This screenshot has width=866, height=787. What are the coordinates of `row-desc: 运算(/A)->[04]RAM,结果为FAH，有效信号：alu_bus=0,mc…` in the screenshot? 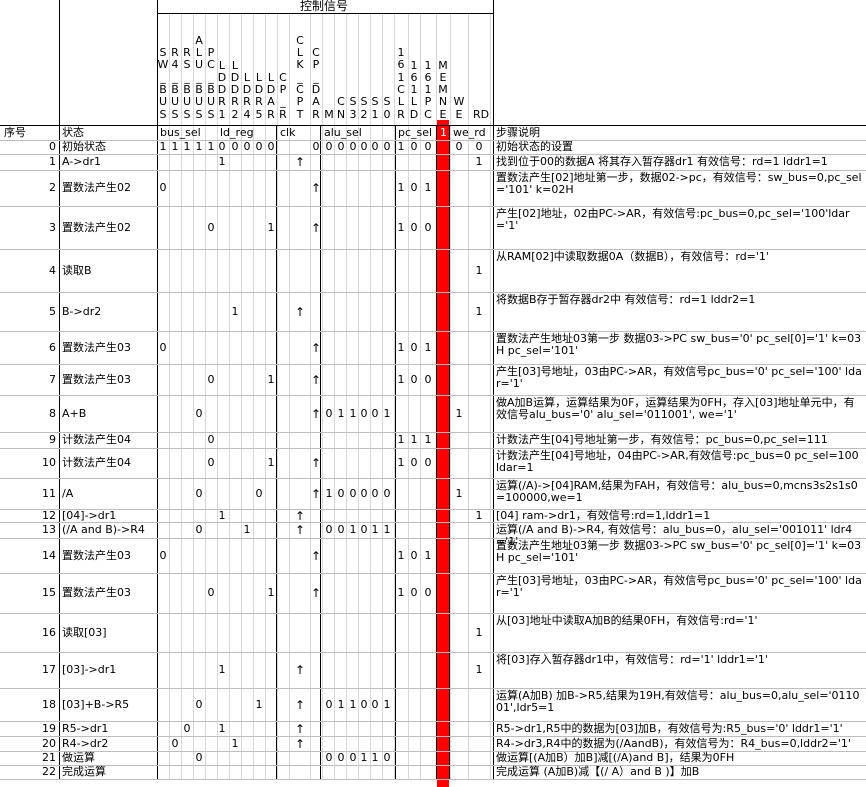 It's located at (677, 491).